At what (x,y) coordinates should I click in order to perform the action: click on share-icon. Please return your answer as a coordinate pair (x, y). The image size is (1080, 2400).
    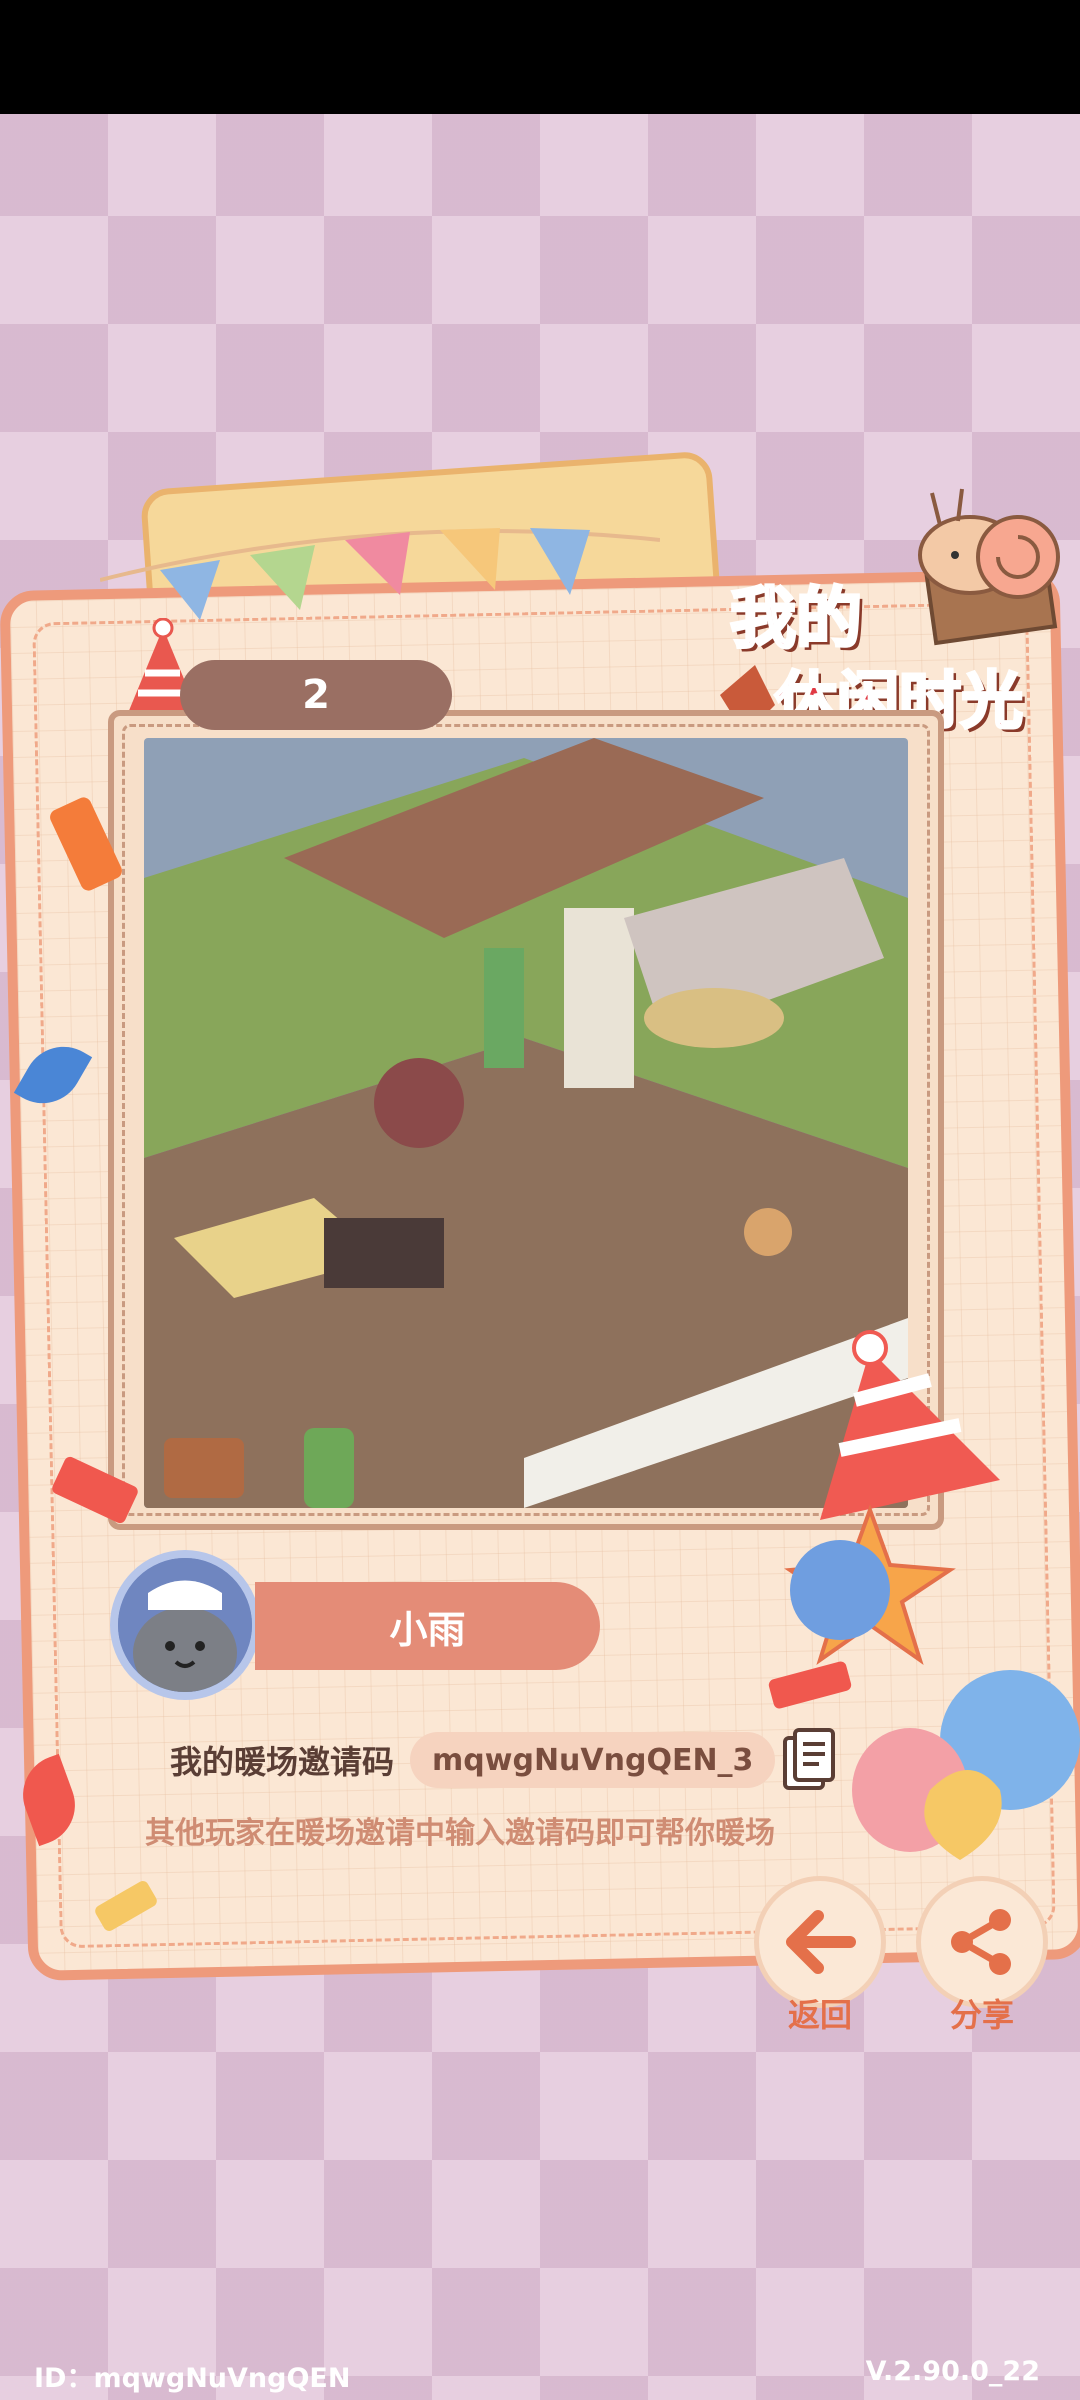
    Looking at the image, I should click on (981, 1942).